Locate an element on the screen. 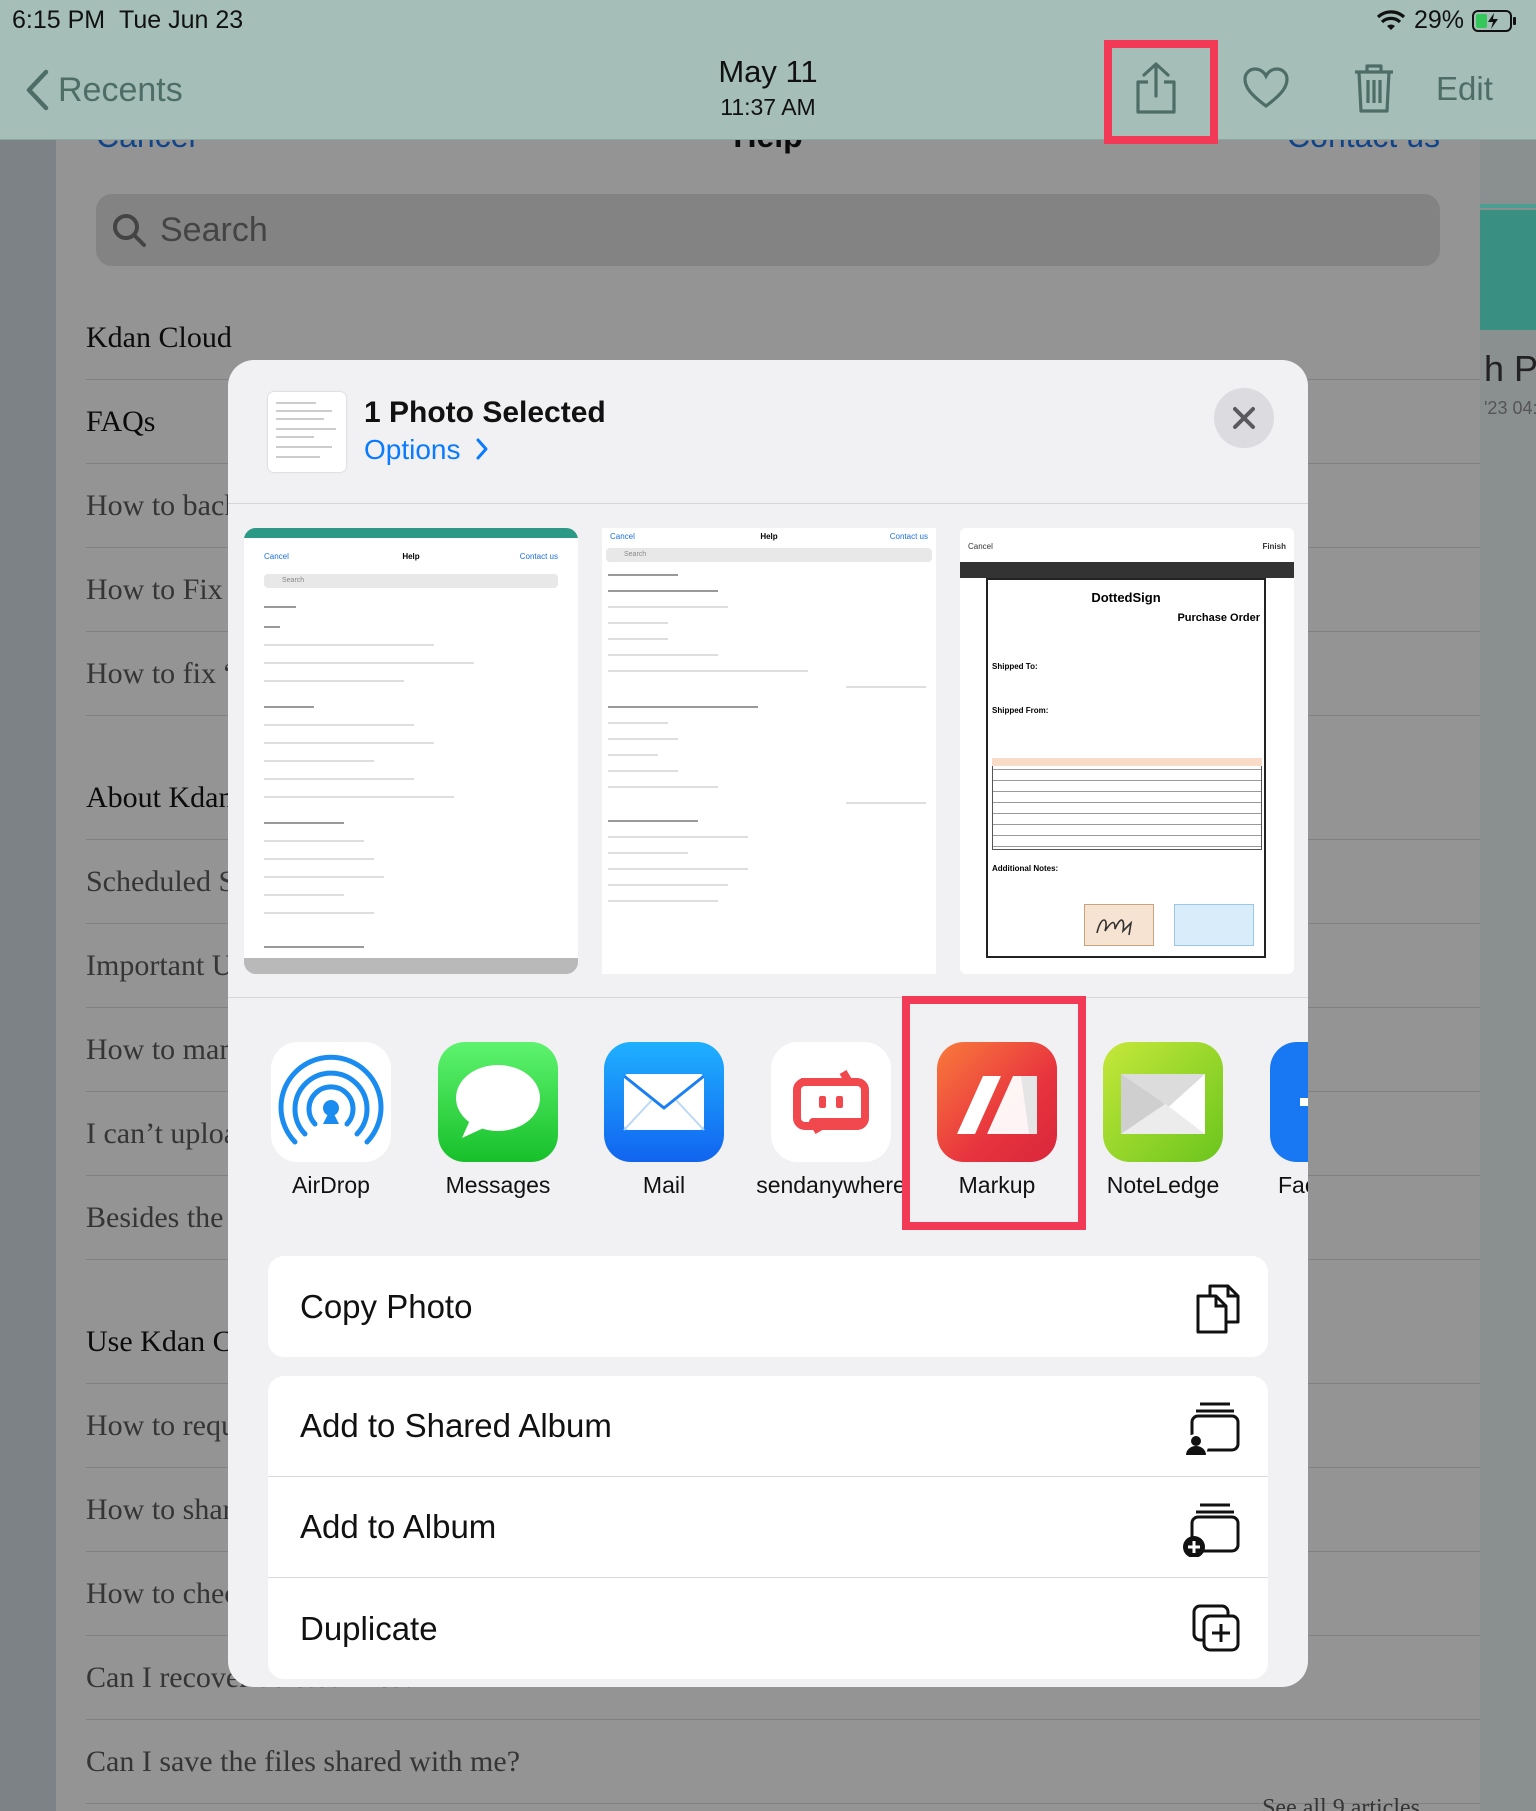 The image size is (1536, 1811). action-group-copy: Copy Photo is located at coordinates (768, 1306).